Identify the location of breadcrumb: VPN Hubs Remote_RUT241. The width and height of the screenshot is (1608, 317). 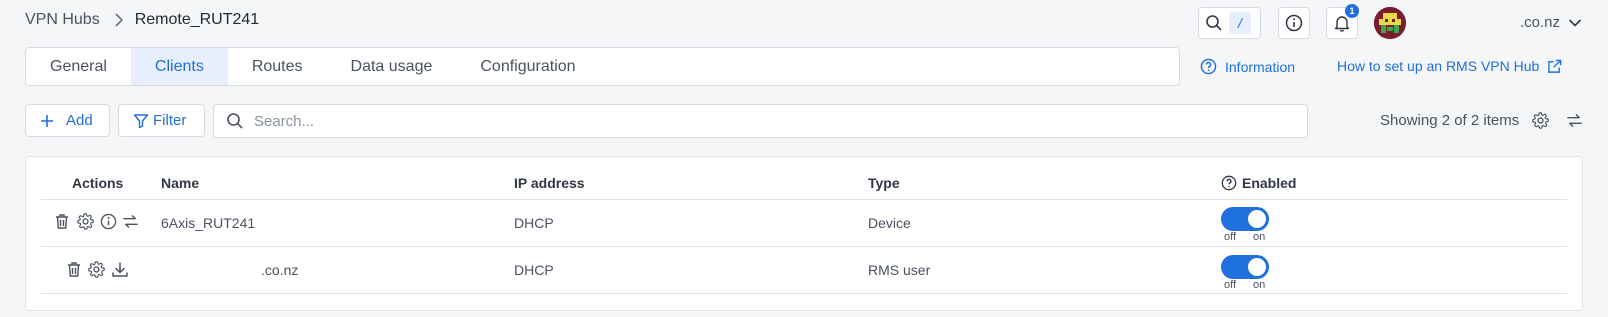
(142, 20).